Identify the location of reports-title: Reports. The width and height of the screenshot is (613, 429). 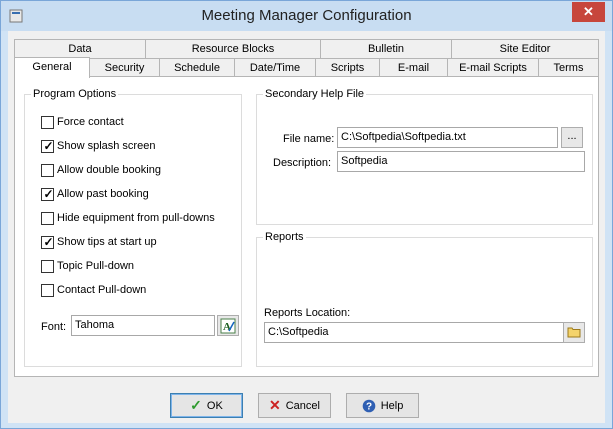
(284, 237).